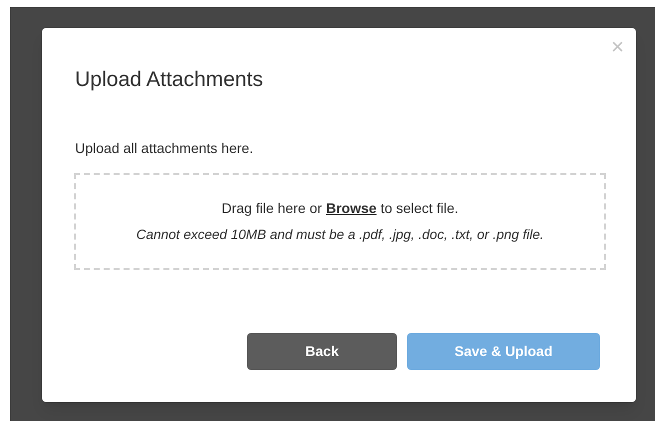 This screenshot has height=421, width=655. Describe the element at coordinates (351, 208) in the screenshot. I see `browse-link: Browse` at that location.